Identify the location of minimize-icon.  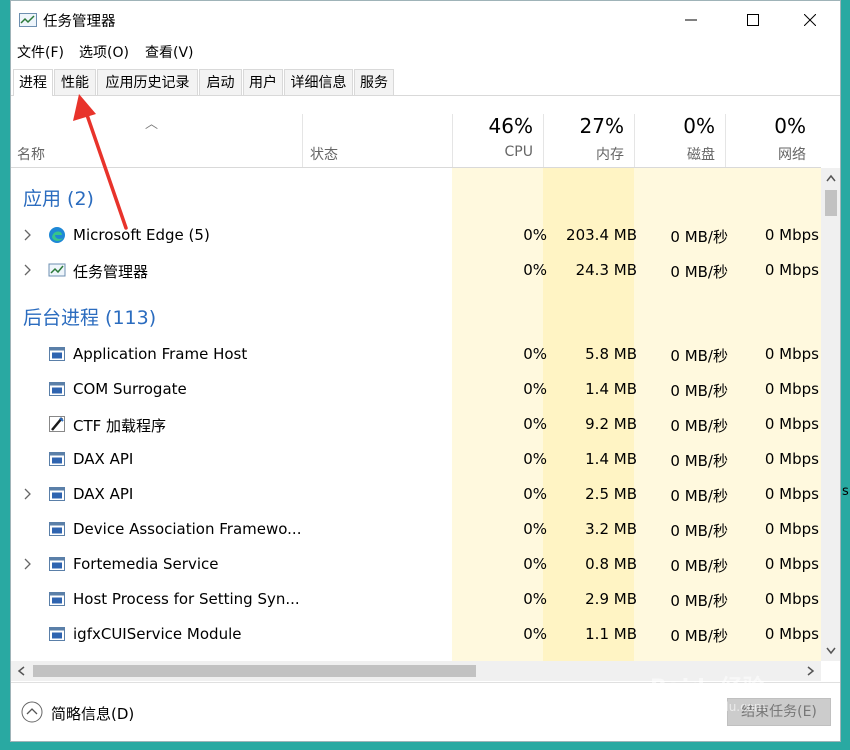
(691, 20).